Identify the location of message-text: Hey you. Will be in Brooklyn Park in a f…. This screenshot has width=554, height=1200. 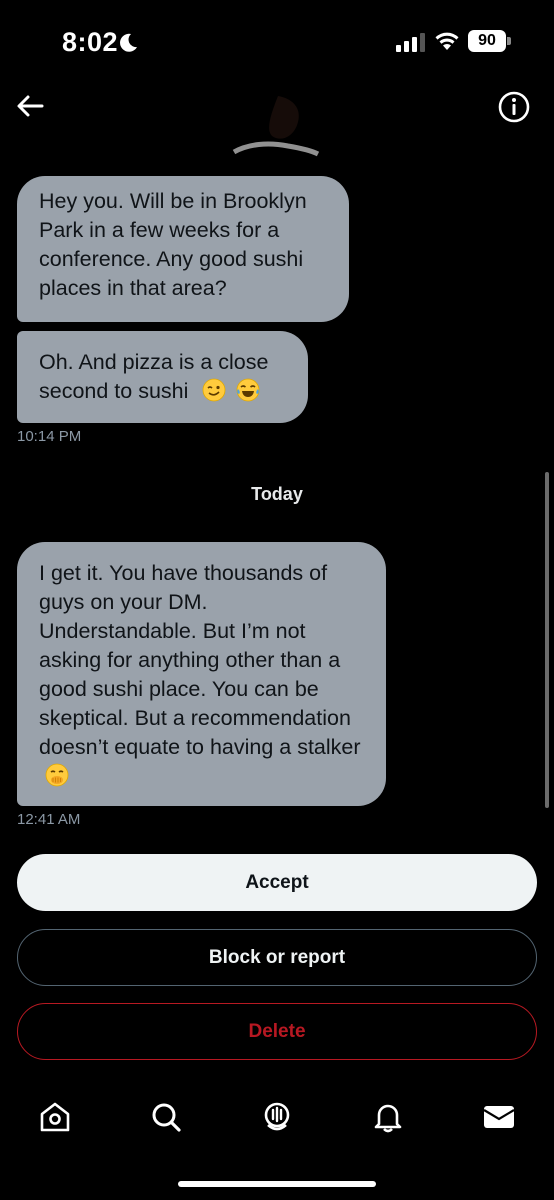
(173, 244).